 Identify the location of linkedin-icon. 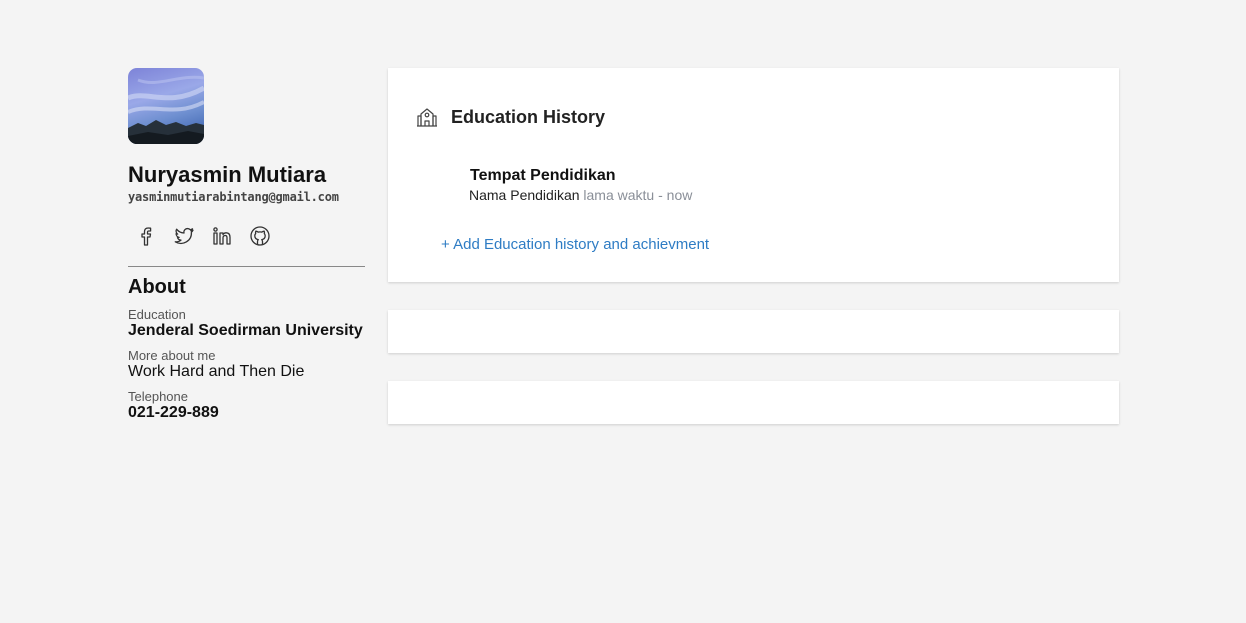
(222, 236).